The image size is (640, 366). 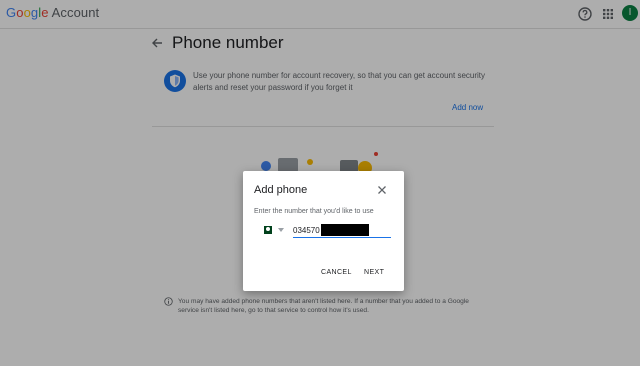 What do you see at coordinates (345, 230) in the screenshot?
I see `redacted-digits` at bounding box center [345, 230].